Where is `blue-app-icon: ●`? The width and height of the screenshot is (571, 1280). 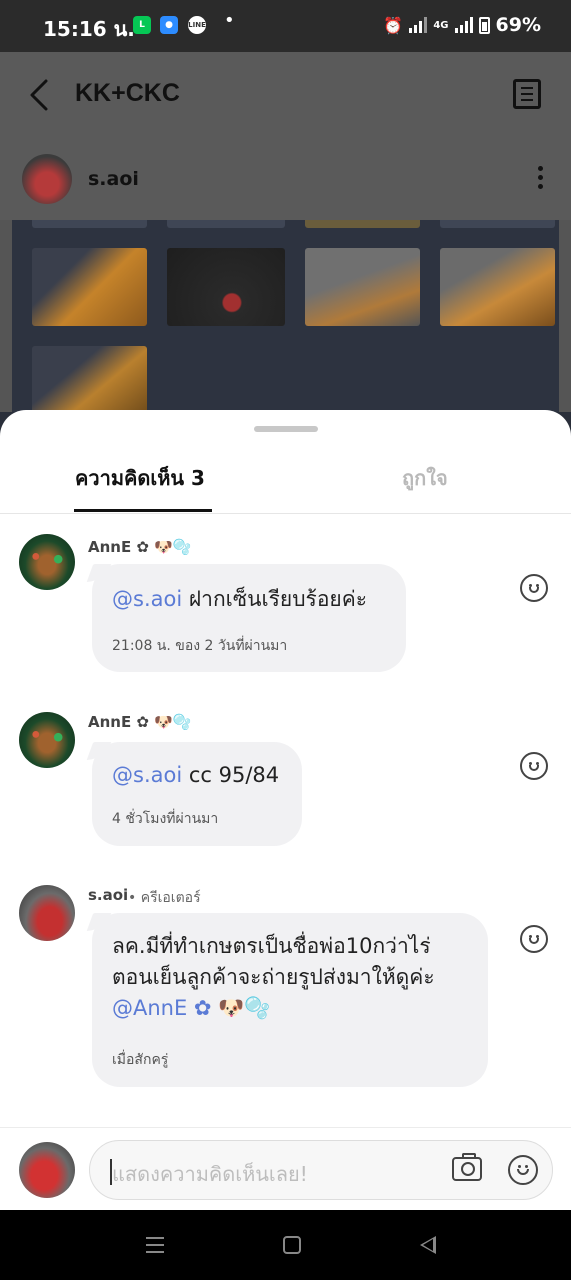
blue-app-icon: ● is located at coordinates (169, 25).